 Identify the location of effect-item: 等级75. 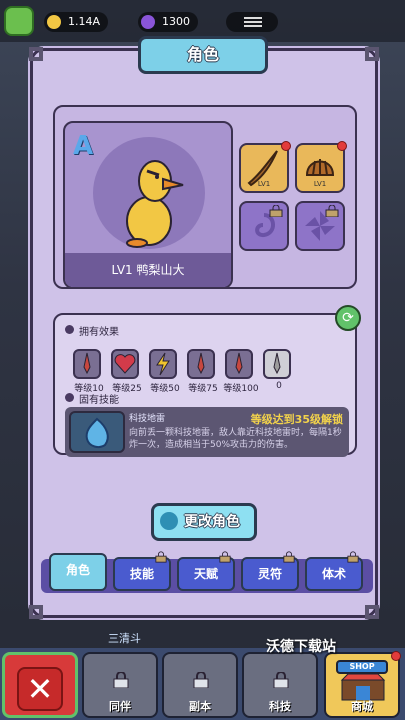
(202, 371).